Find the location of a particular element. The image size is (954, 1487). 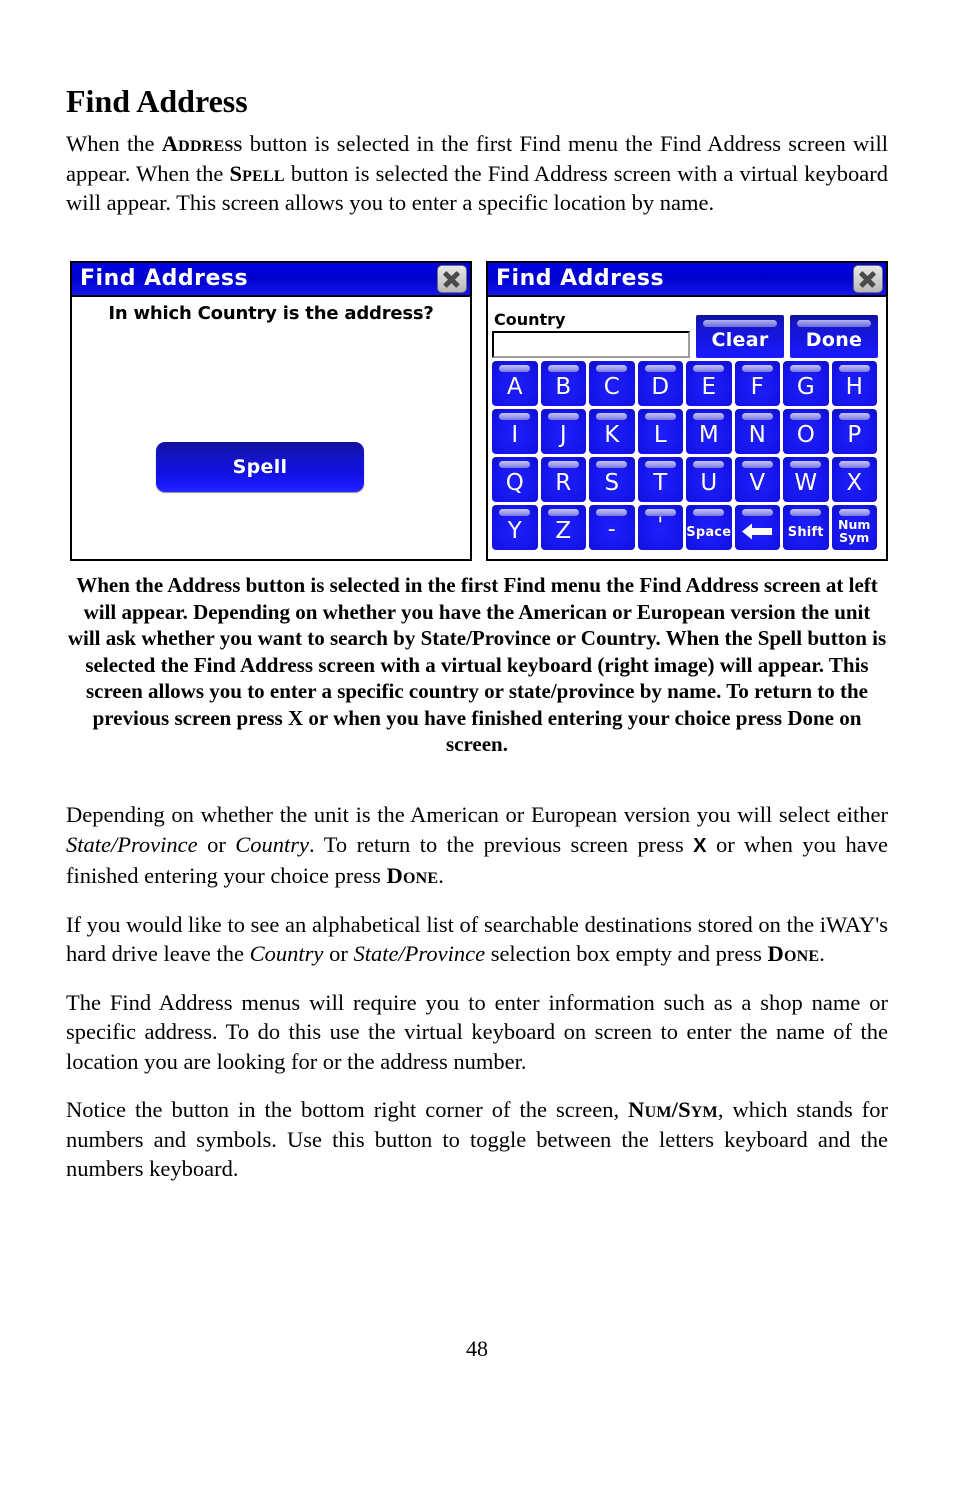

key-space: Space is located at coordinates (709, 527).